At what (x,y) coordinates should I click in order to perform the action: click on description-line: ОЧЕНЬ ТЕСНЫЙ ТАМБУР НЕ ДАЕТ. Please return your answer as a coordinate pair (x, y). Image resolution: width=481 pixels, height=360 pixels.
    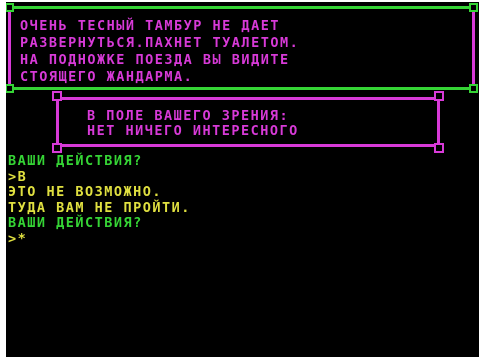
    Looking at the image, I should click on (150, 26).